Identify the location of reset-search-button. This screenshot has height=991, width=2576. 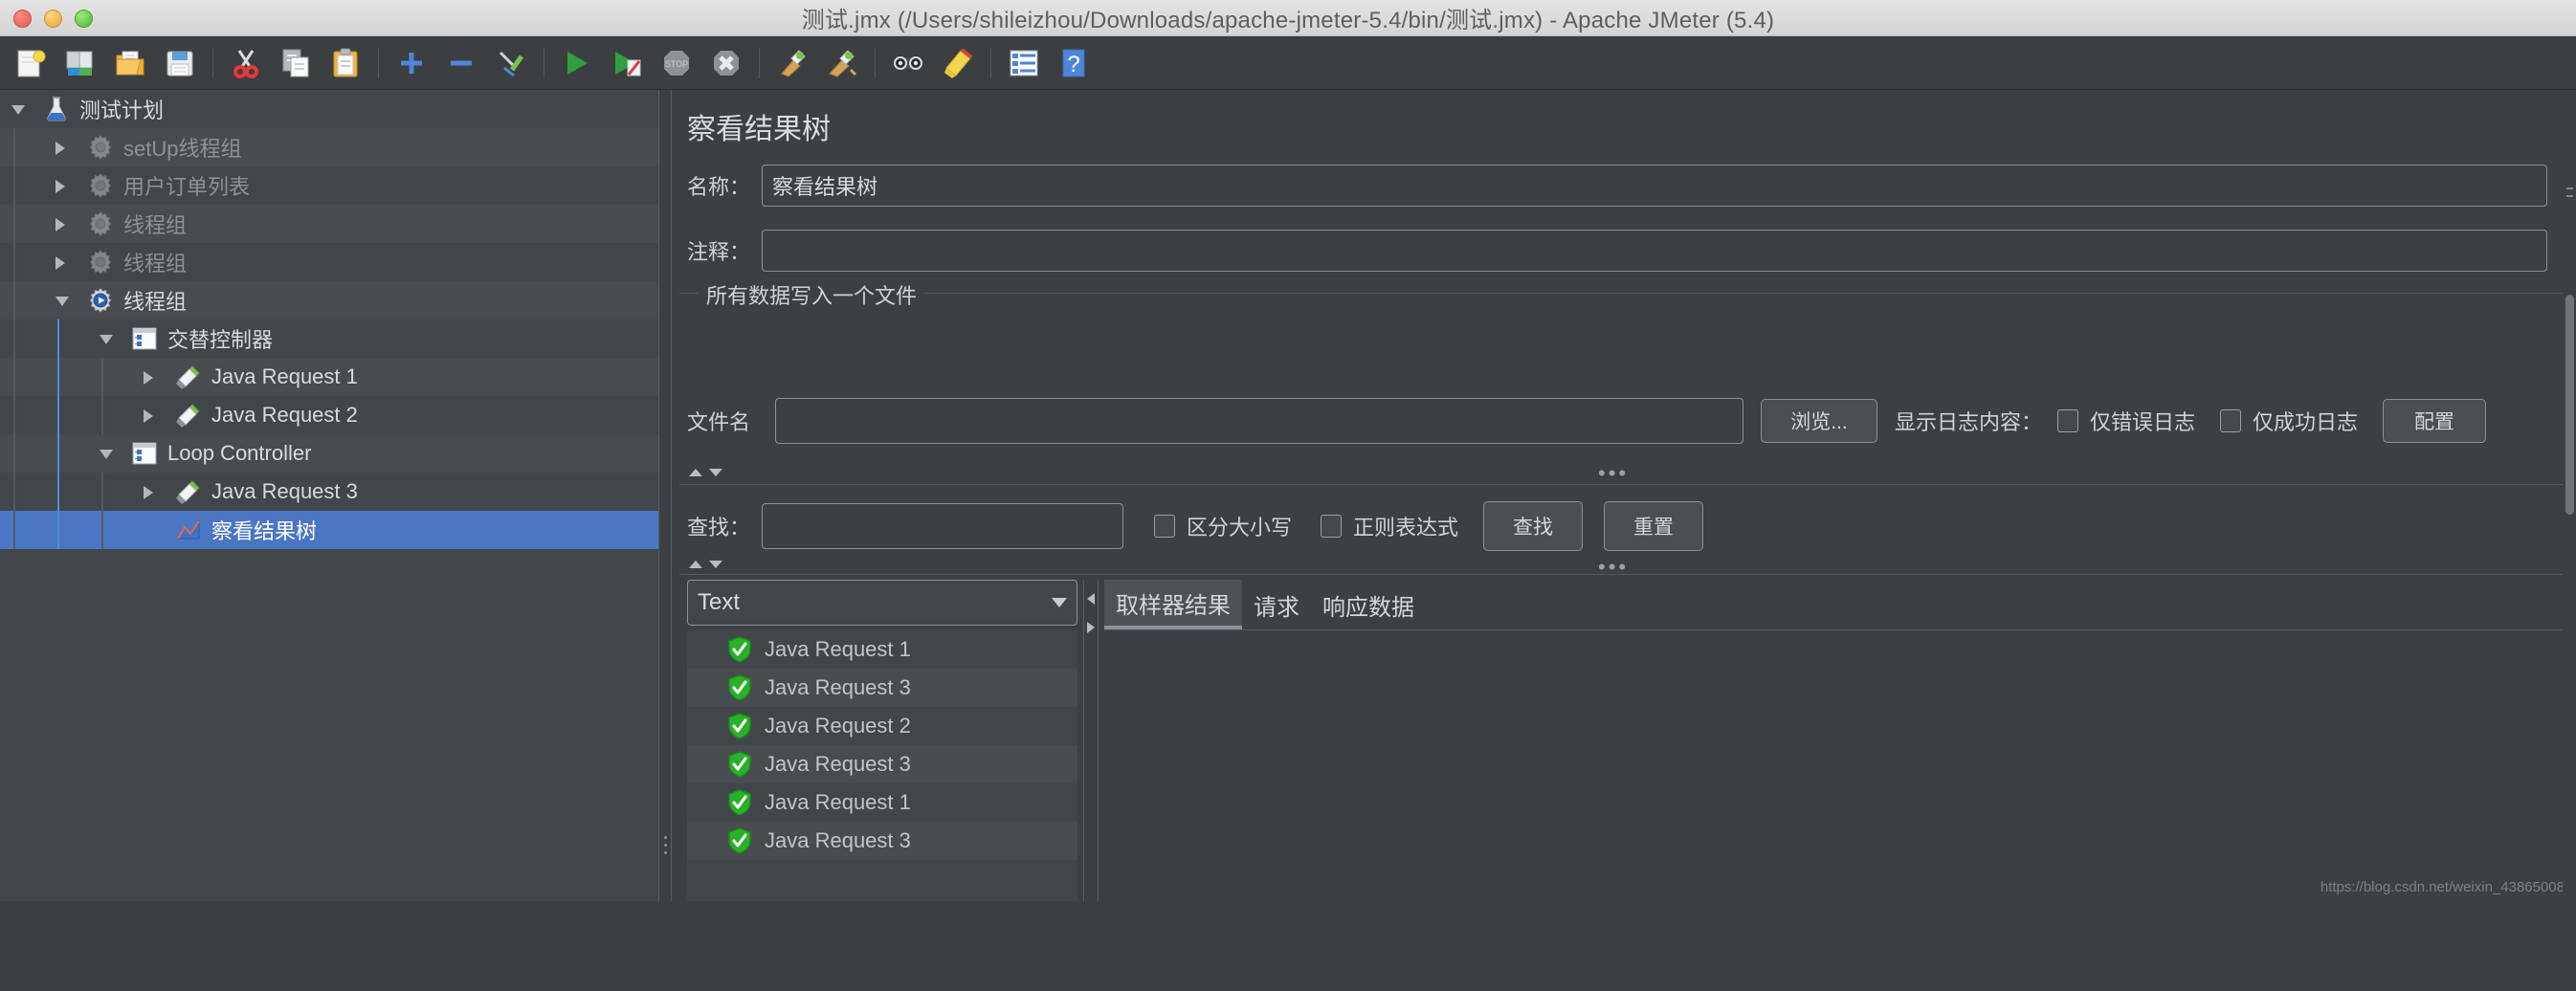
(958, 63).